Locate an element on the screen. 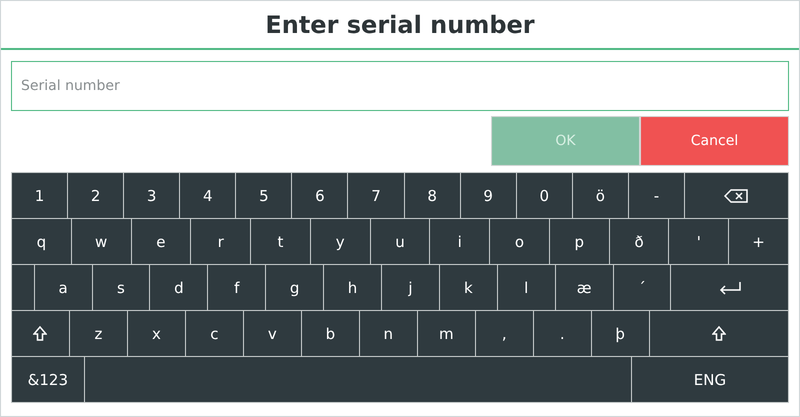  space-key is located at coordinates (357, 379).